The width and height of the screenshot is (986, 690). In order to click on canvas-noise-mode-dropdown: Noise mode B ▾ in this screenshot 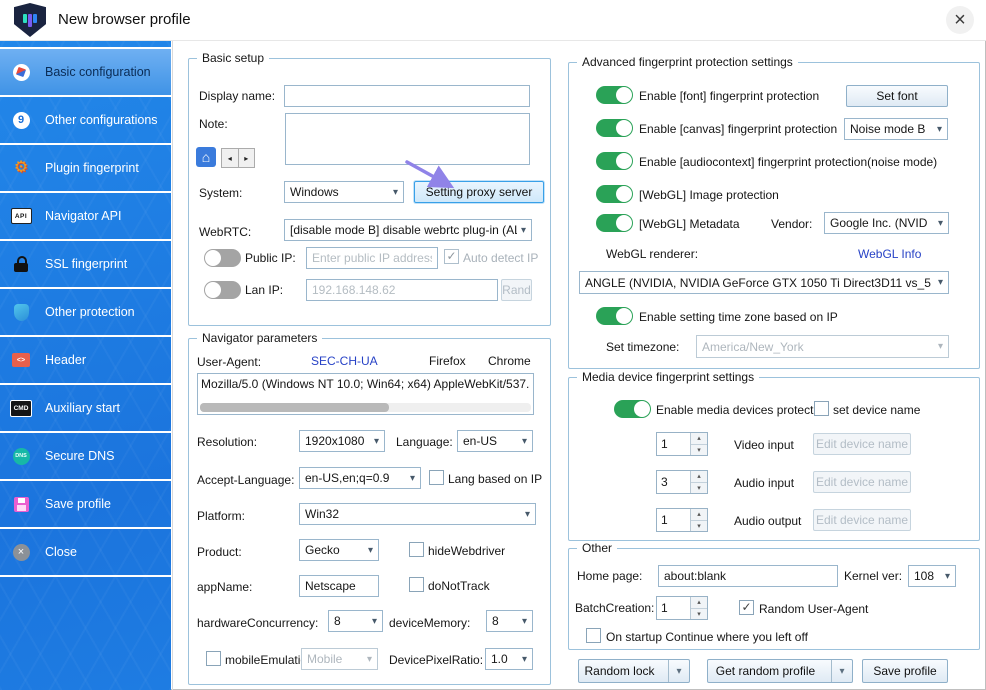, I will do `click(896, 129)`.